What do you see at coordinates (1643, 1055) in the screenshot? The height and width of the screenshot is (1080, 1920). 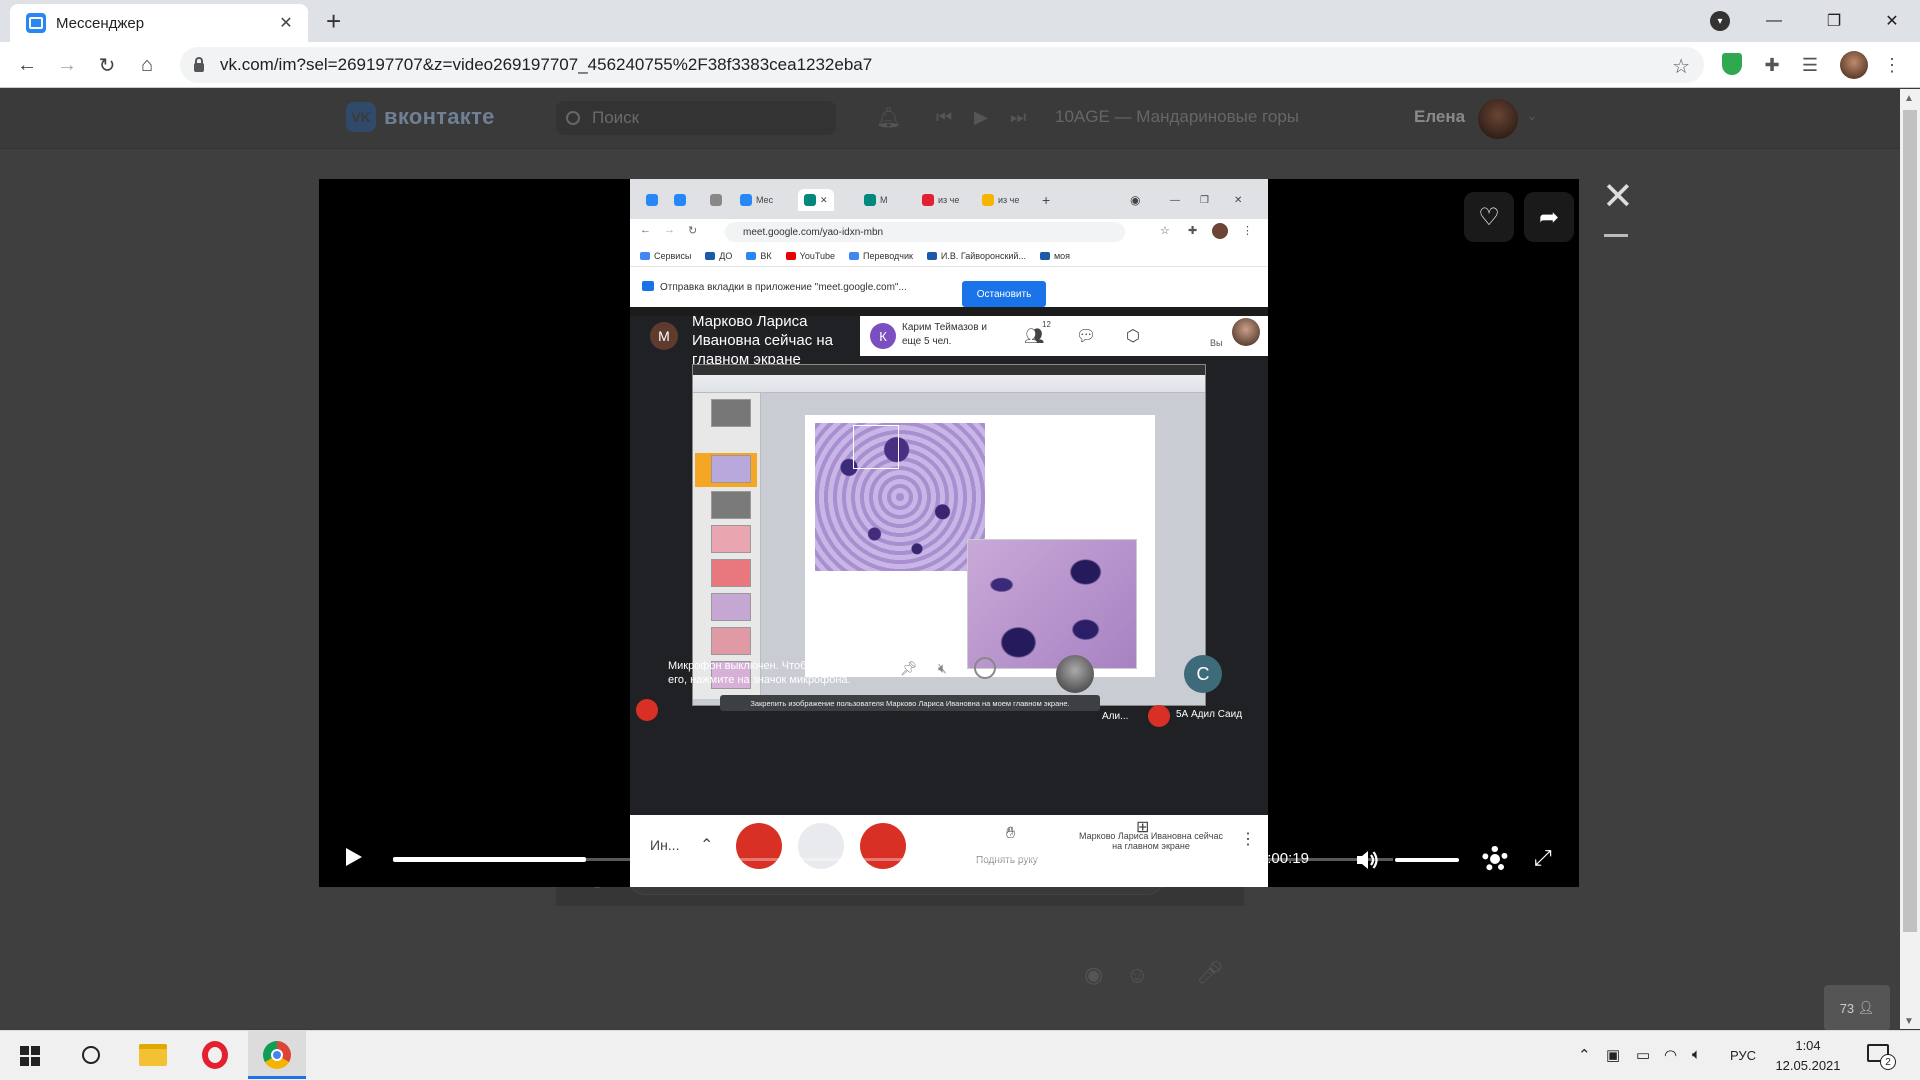 I see `battery-icon: ▭` at bounding box center [1643, 1055].